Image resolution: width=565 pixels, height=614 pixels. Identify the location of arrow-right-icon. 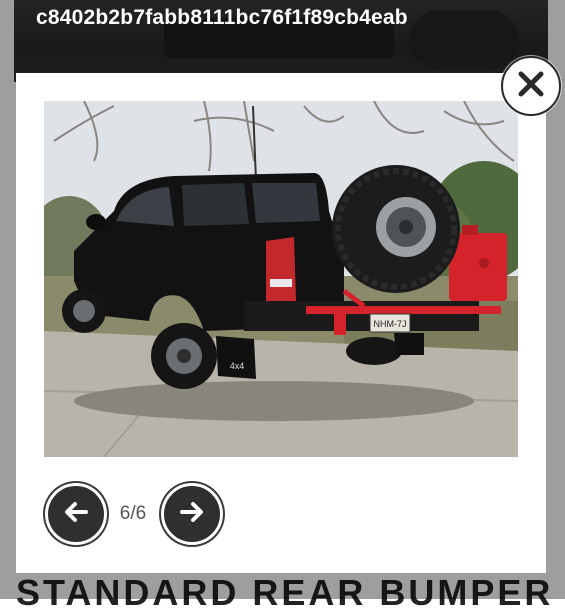
(192, 514).